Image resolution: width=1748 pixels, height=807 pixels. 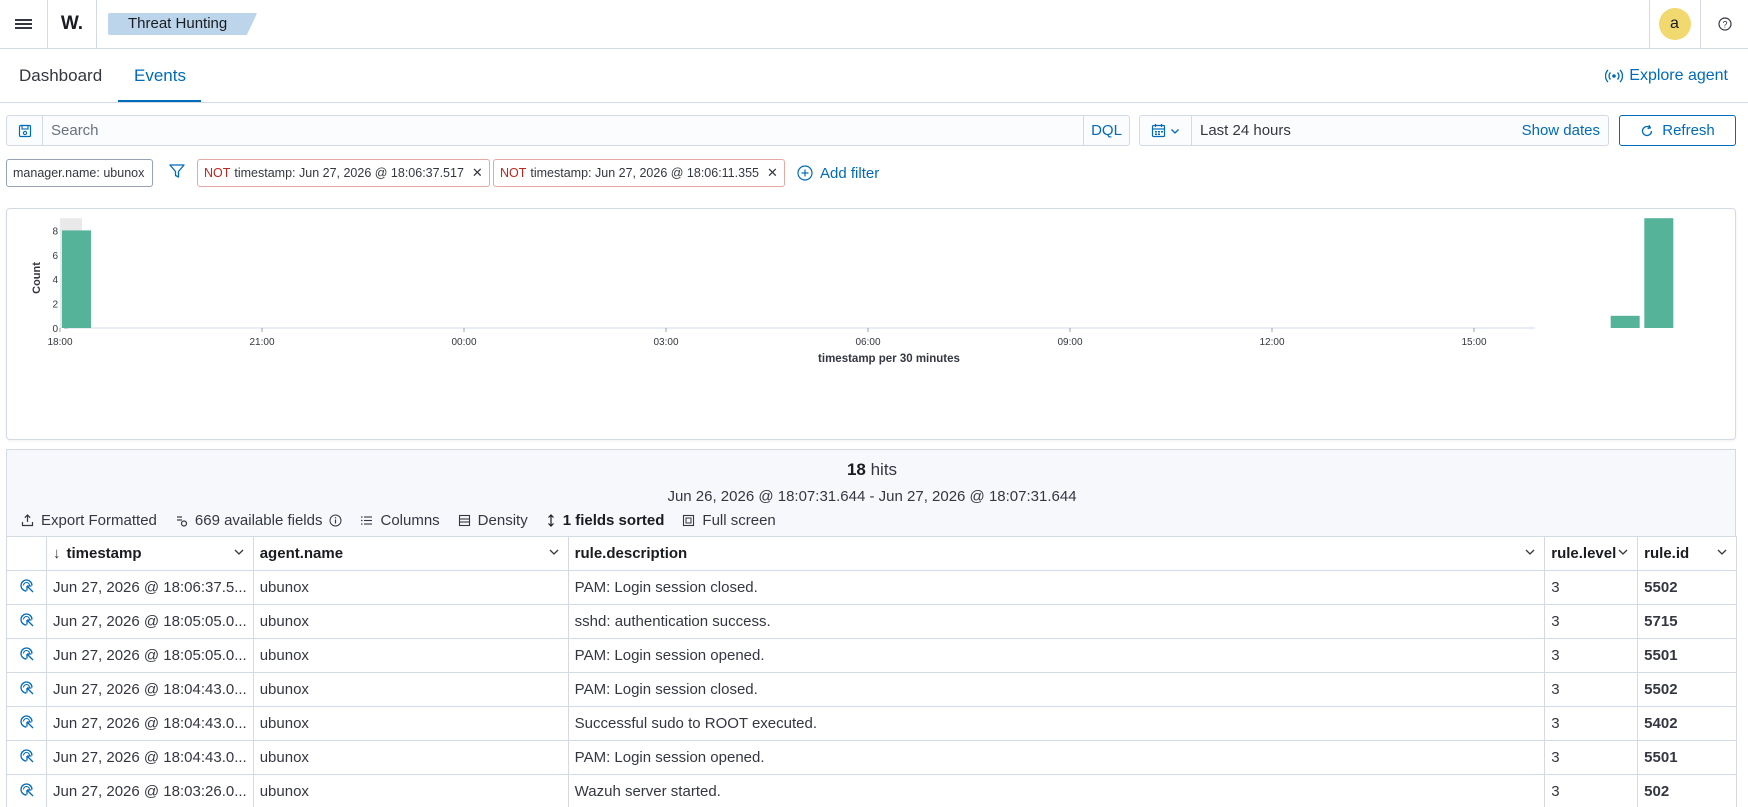 I want to click on logo: W., so click(x=72, y=24).